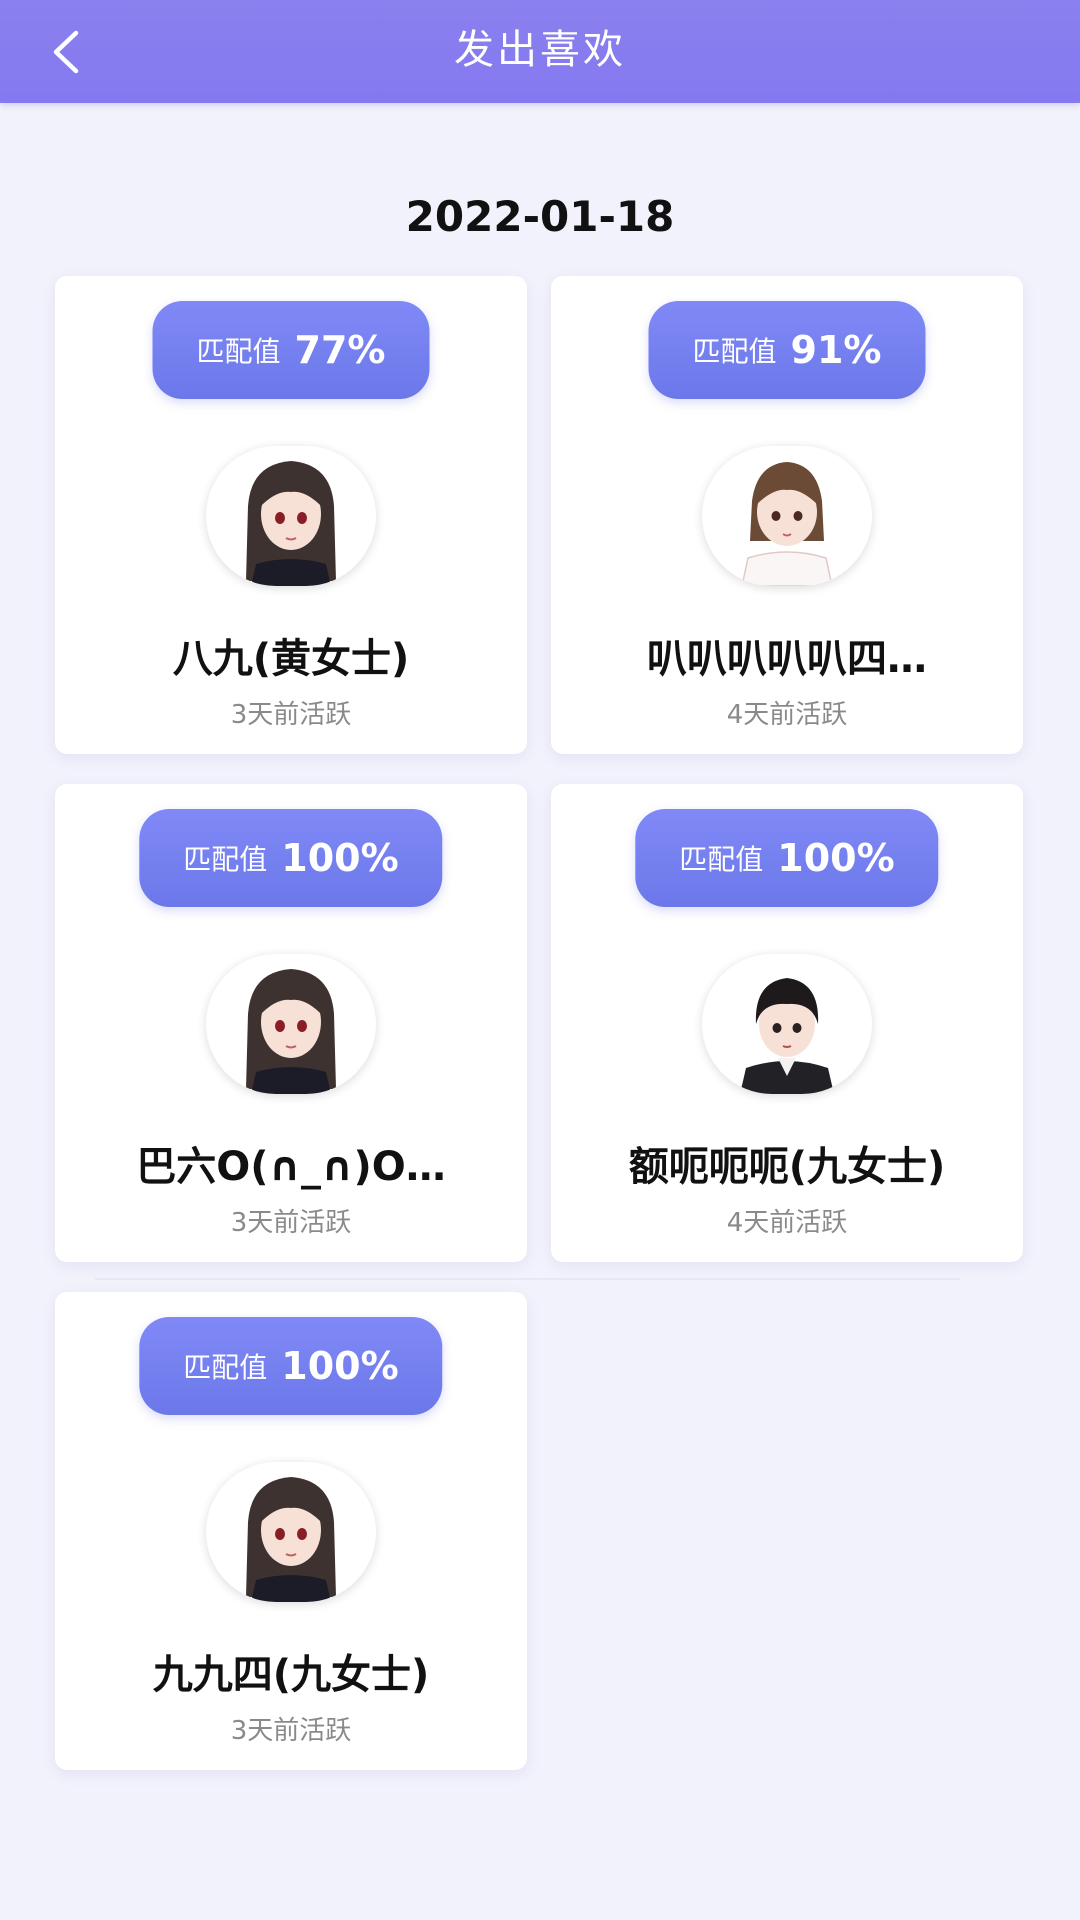  What do you see at coordinates (340, 350) in the screenshot?
I see `match-value: 77%` at bounding box center [340, 350].